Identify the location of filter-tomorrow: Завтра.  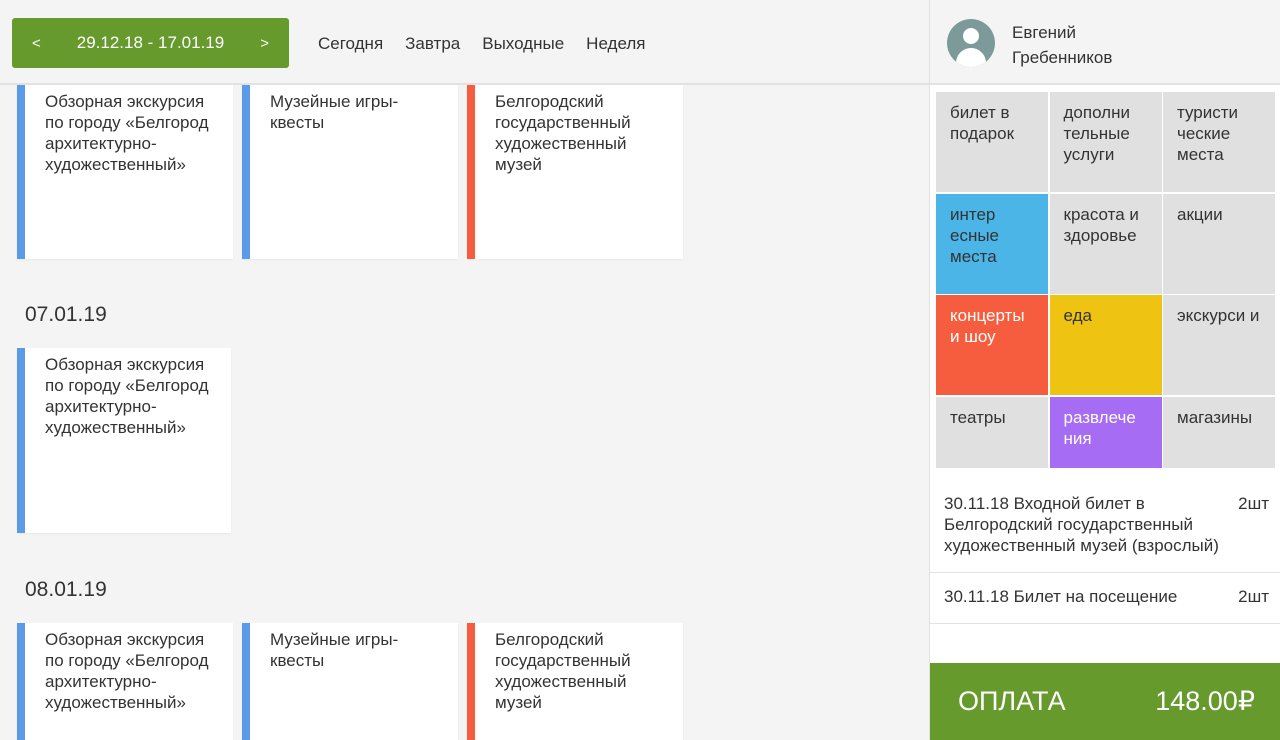
(432, 44).